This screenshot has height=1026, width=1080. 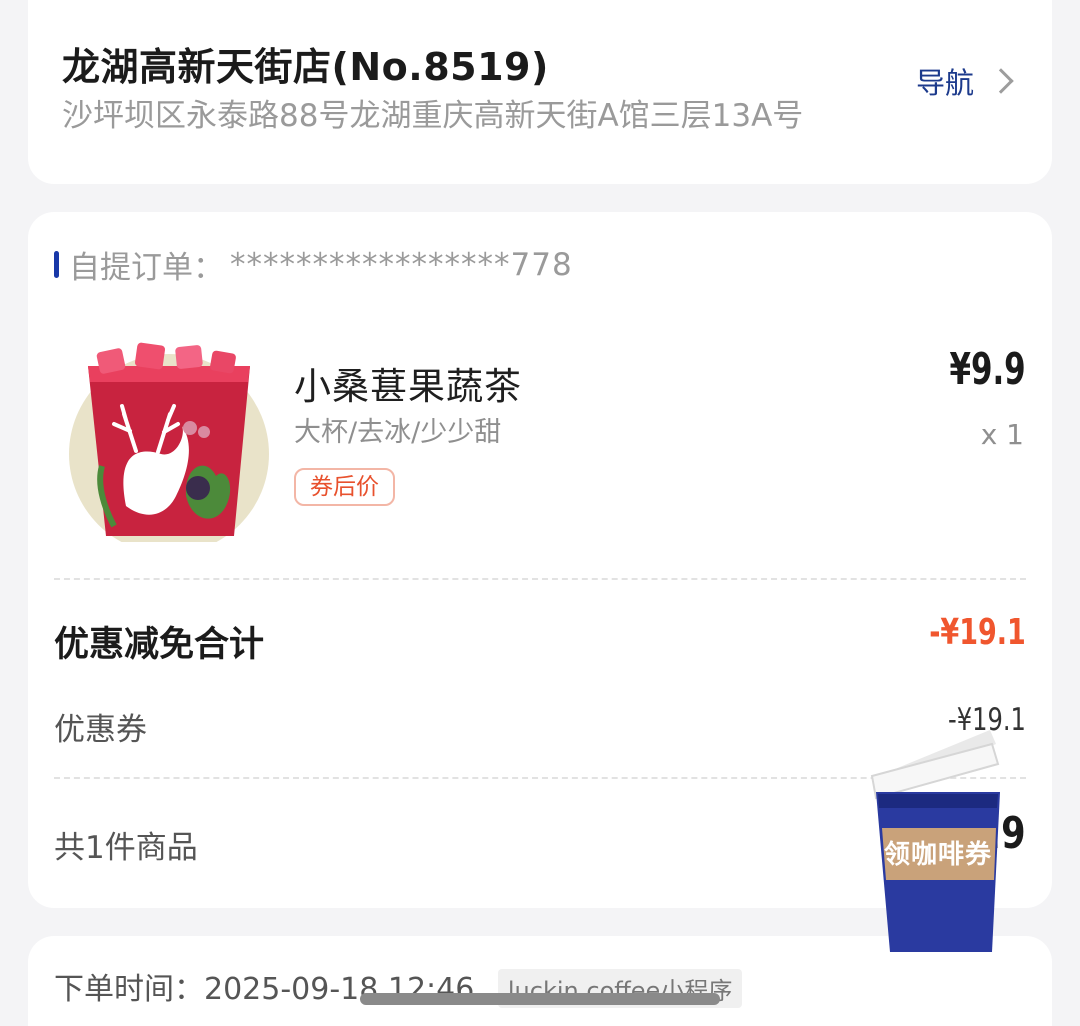 What do you see at coordinates (1001, 81) in the screenshot?
I see `chevron-right-icon` at bounding box center [1001, 81].